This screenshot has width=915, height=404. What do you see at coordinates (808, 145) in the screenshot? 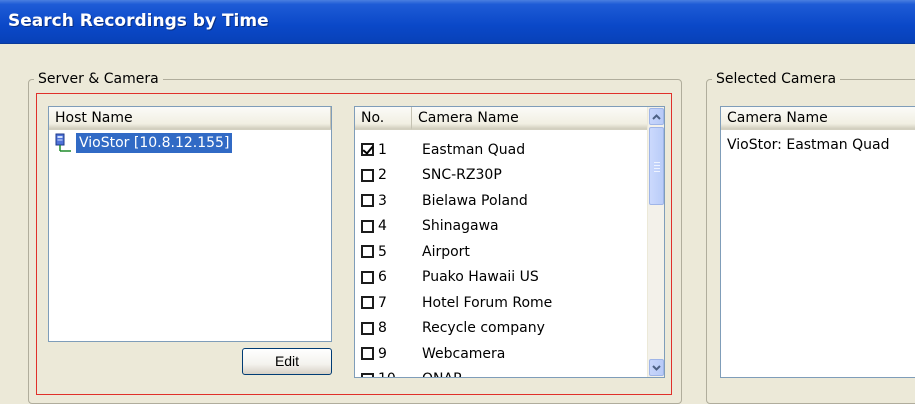
I see `selected-camera-item: VioStor: Eastman Quad` at bounding box center [808, 145].